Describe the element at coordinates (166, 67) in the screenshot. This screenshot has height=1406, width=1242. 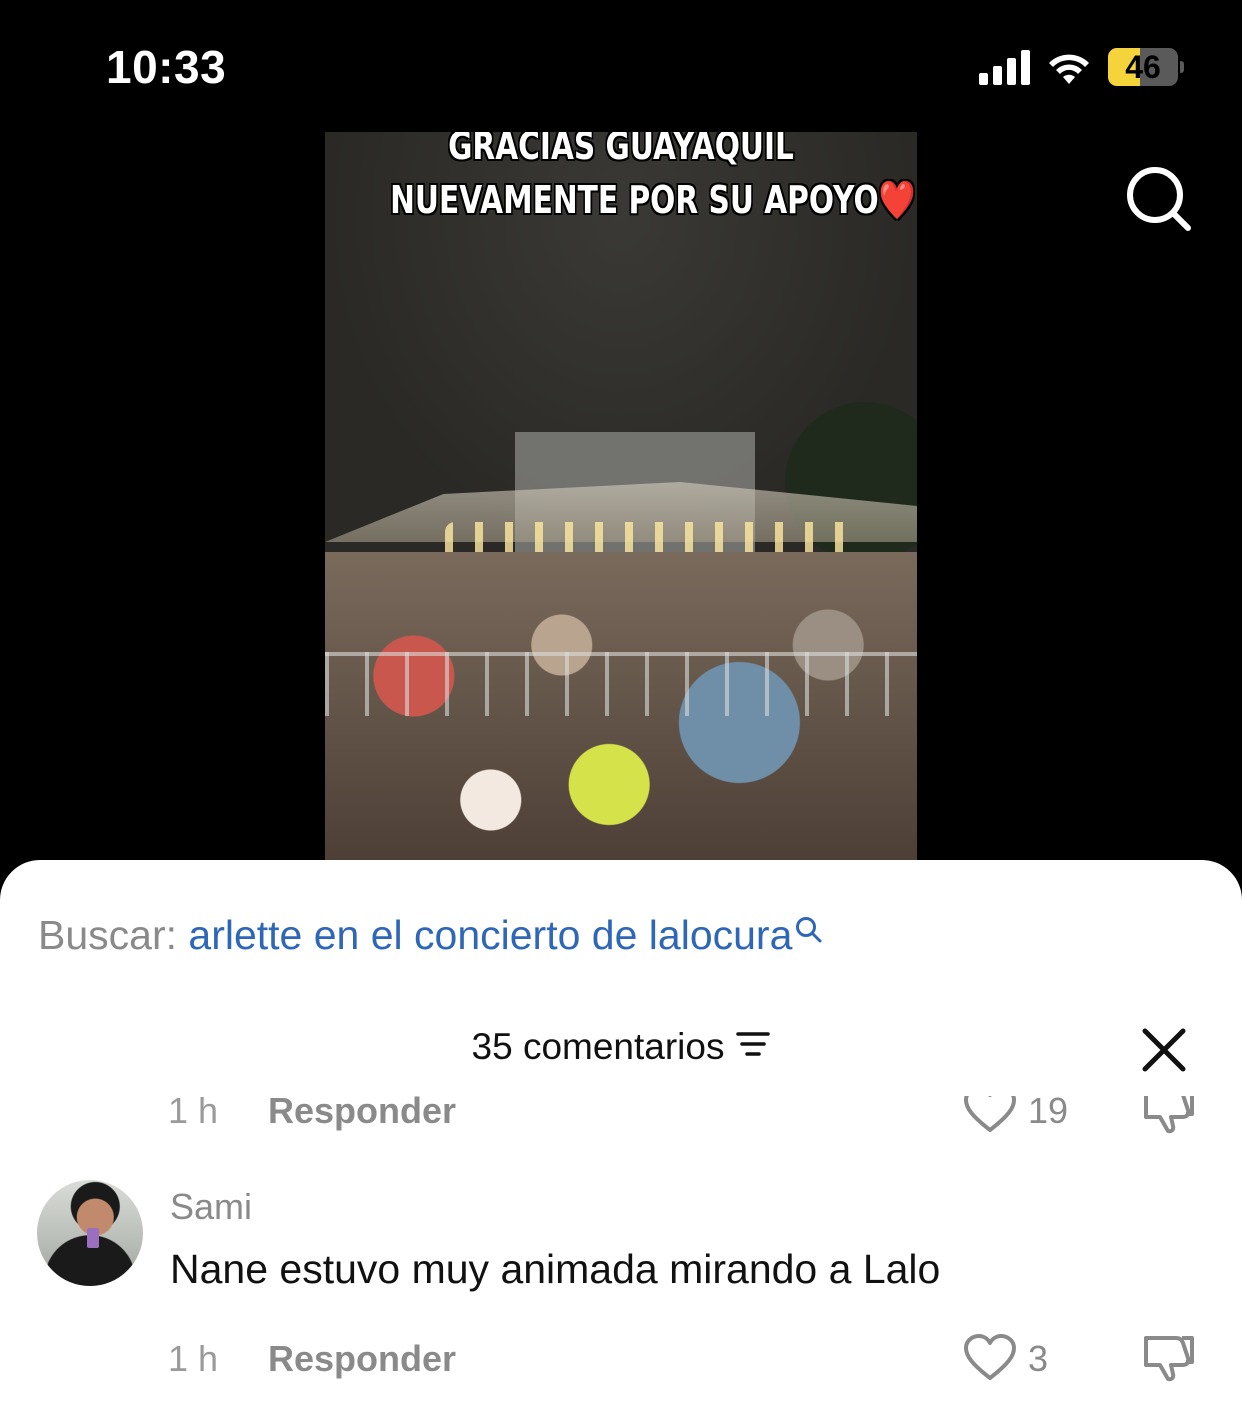
I see `status-time: 10:33` at that location.